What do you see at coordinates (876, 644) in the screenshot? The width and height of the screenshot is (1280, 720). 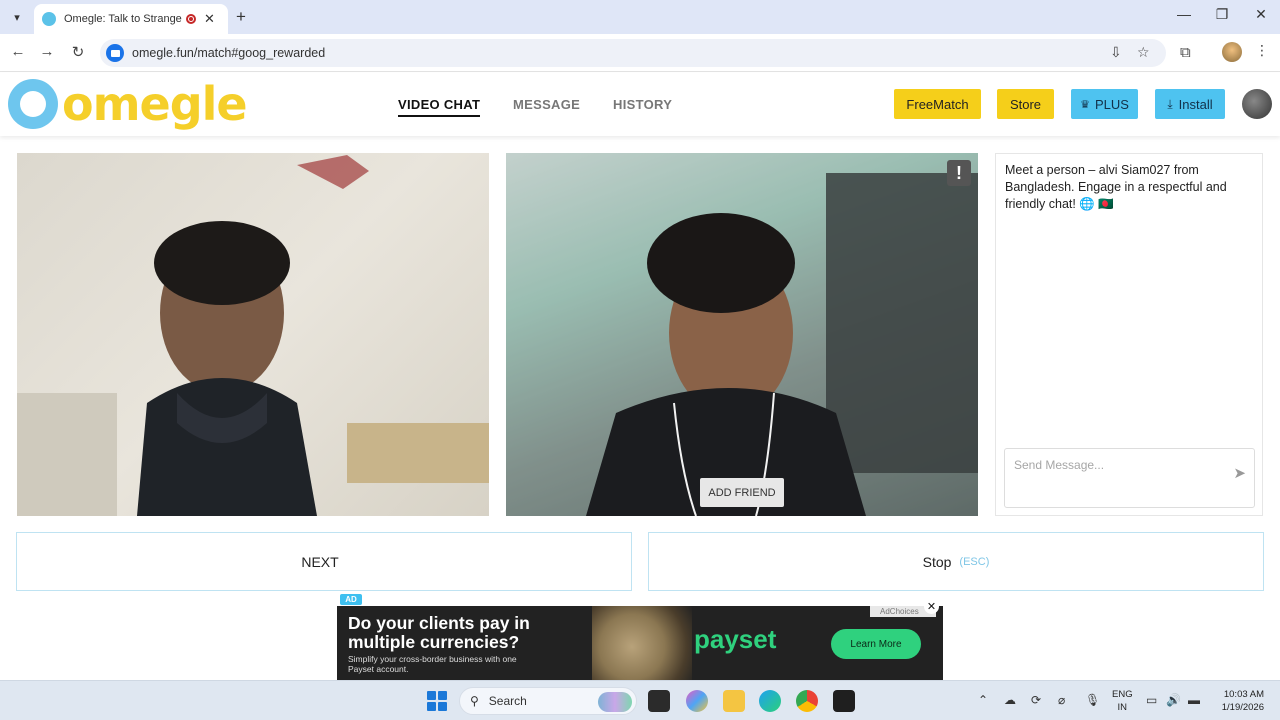 I see `ad-learn-more-button: Learn More` at bounding box center [876, 644].